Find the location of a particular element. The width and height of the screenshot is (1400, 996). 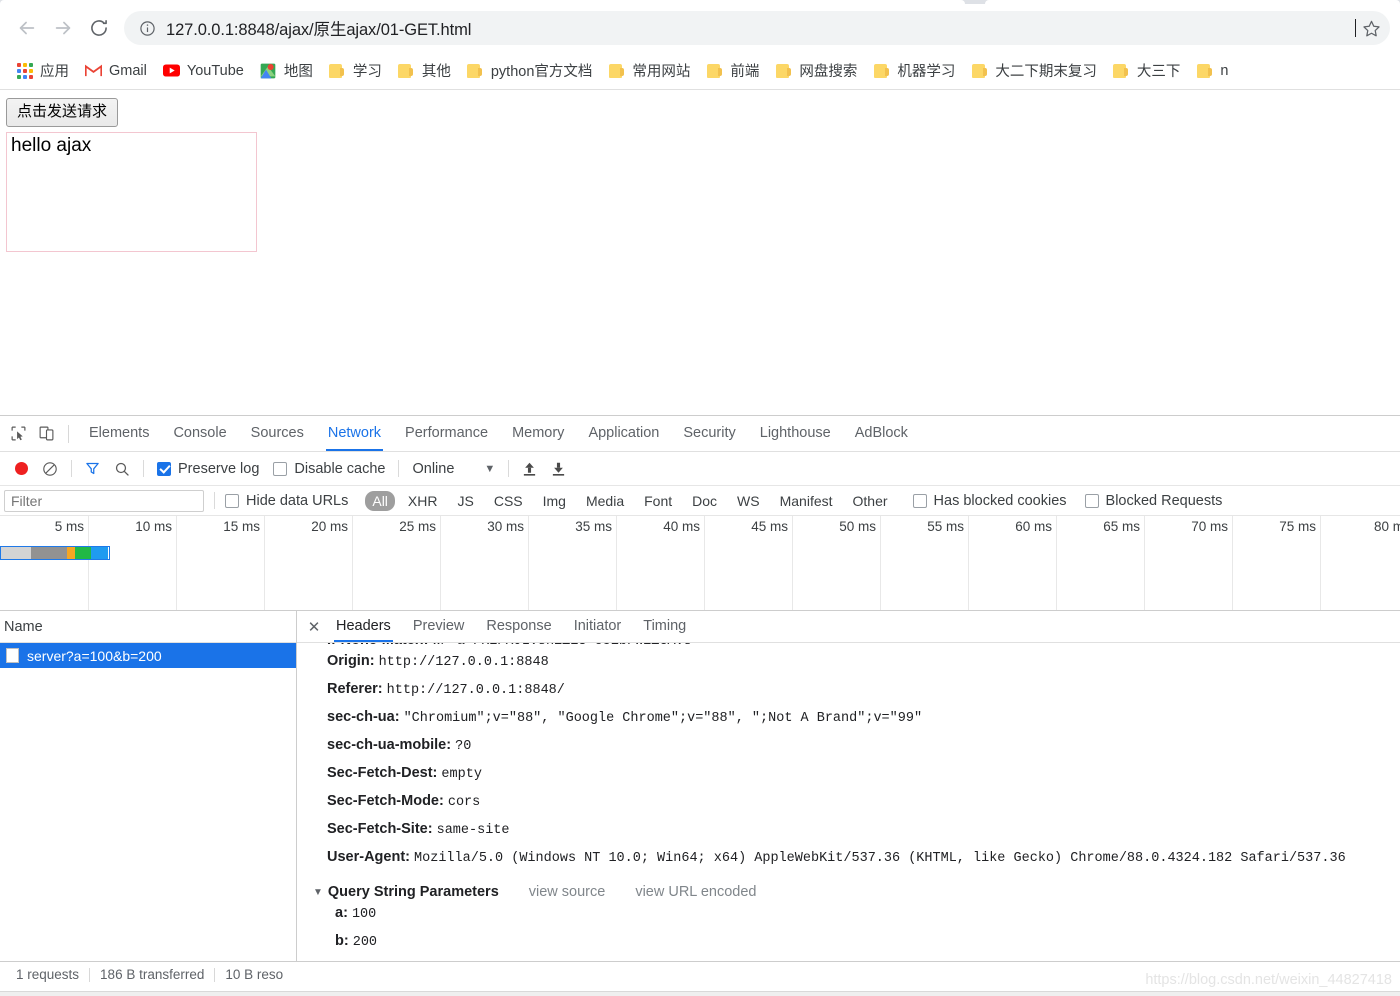

bookmark-folder-review: 大二下期末复习 is located at coordinates (1034, 71).